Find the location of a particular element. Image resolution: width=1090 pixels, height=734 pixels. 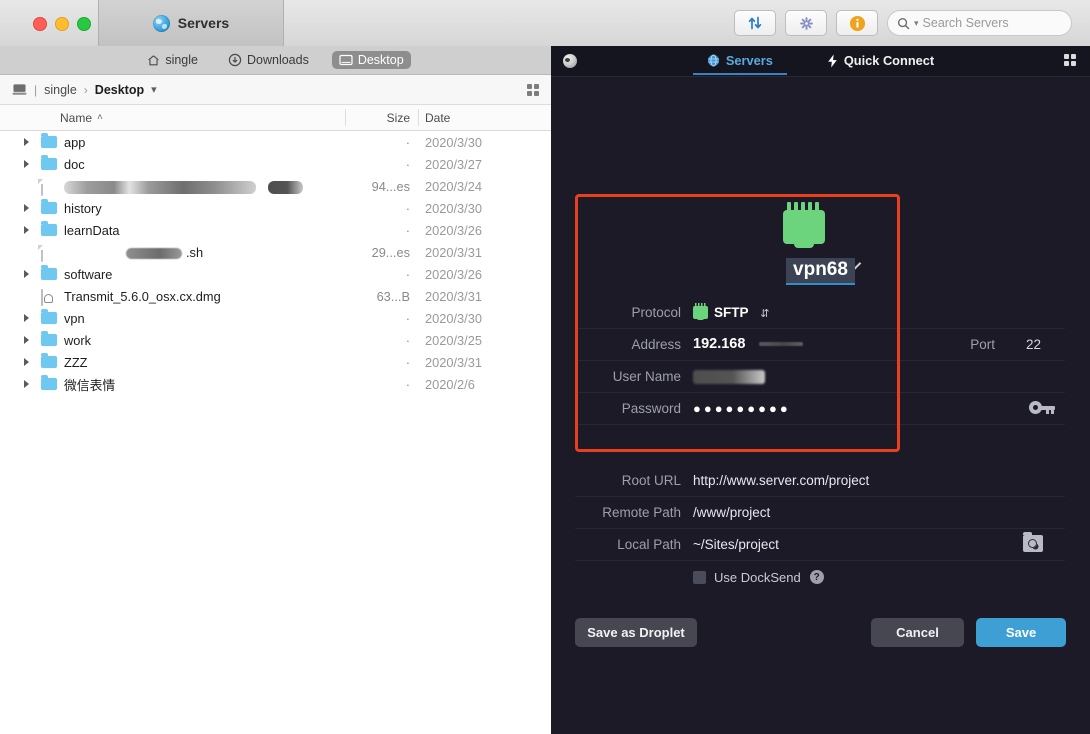

search-icon is located at coordinates (903, 23).